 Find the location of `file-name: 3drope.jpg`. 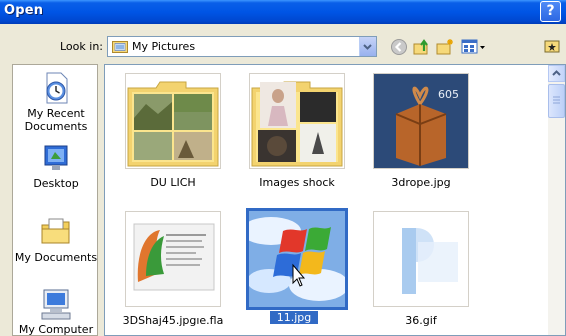

file-name: 3drope.jpg is located at coordinates (421, 182).